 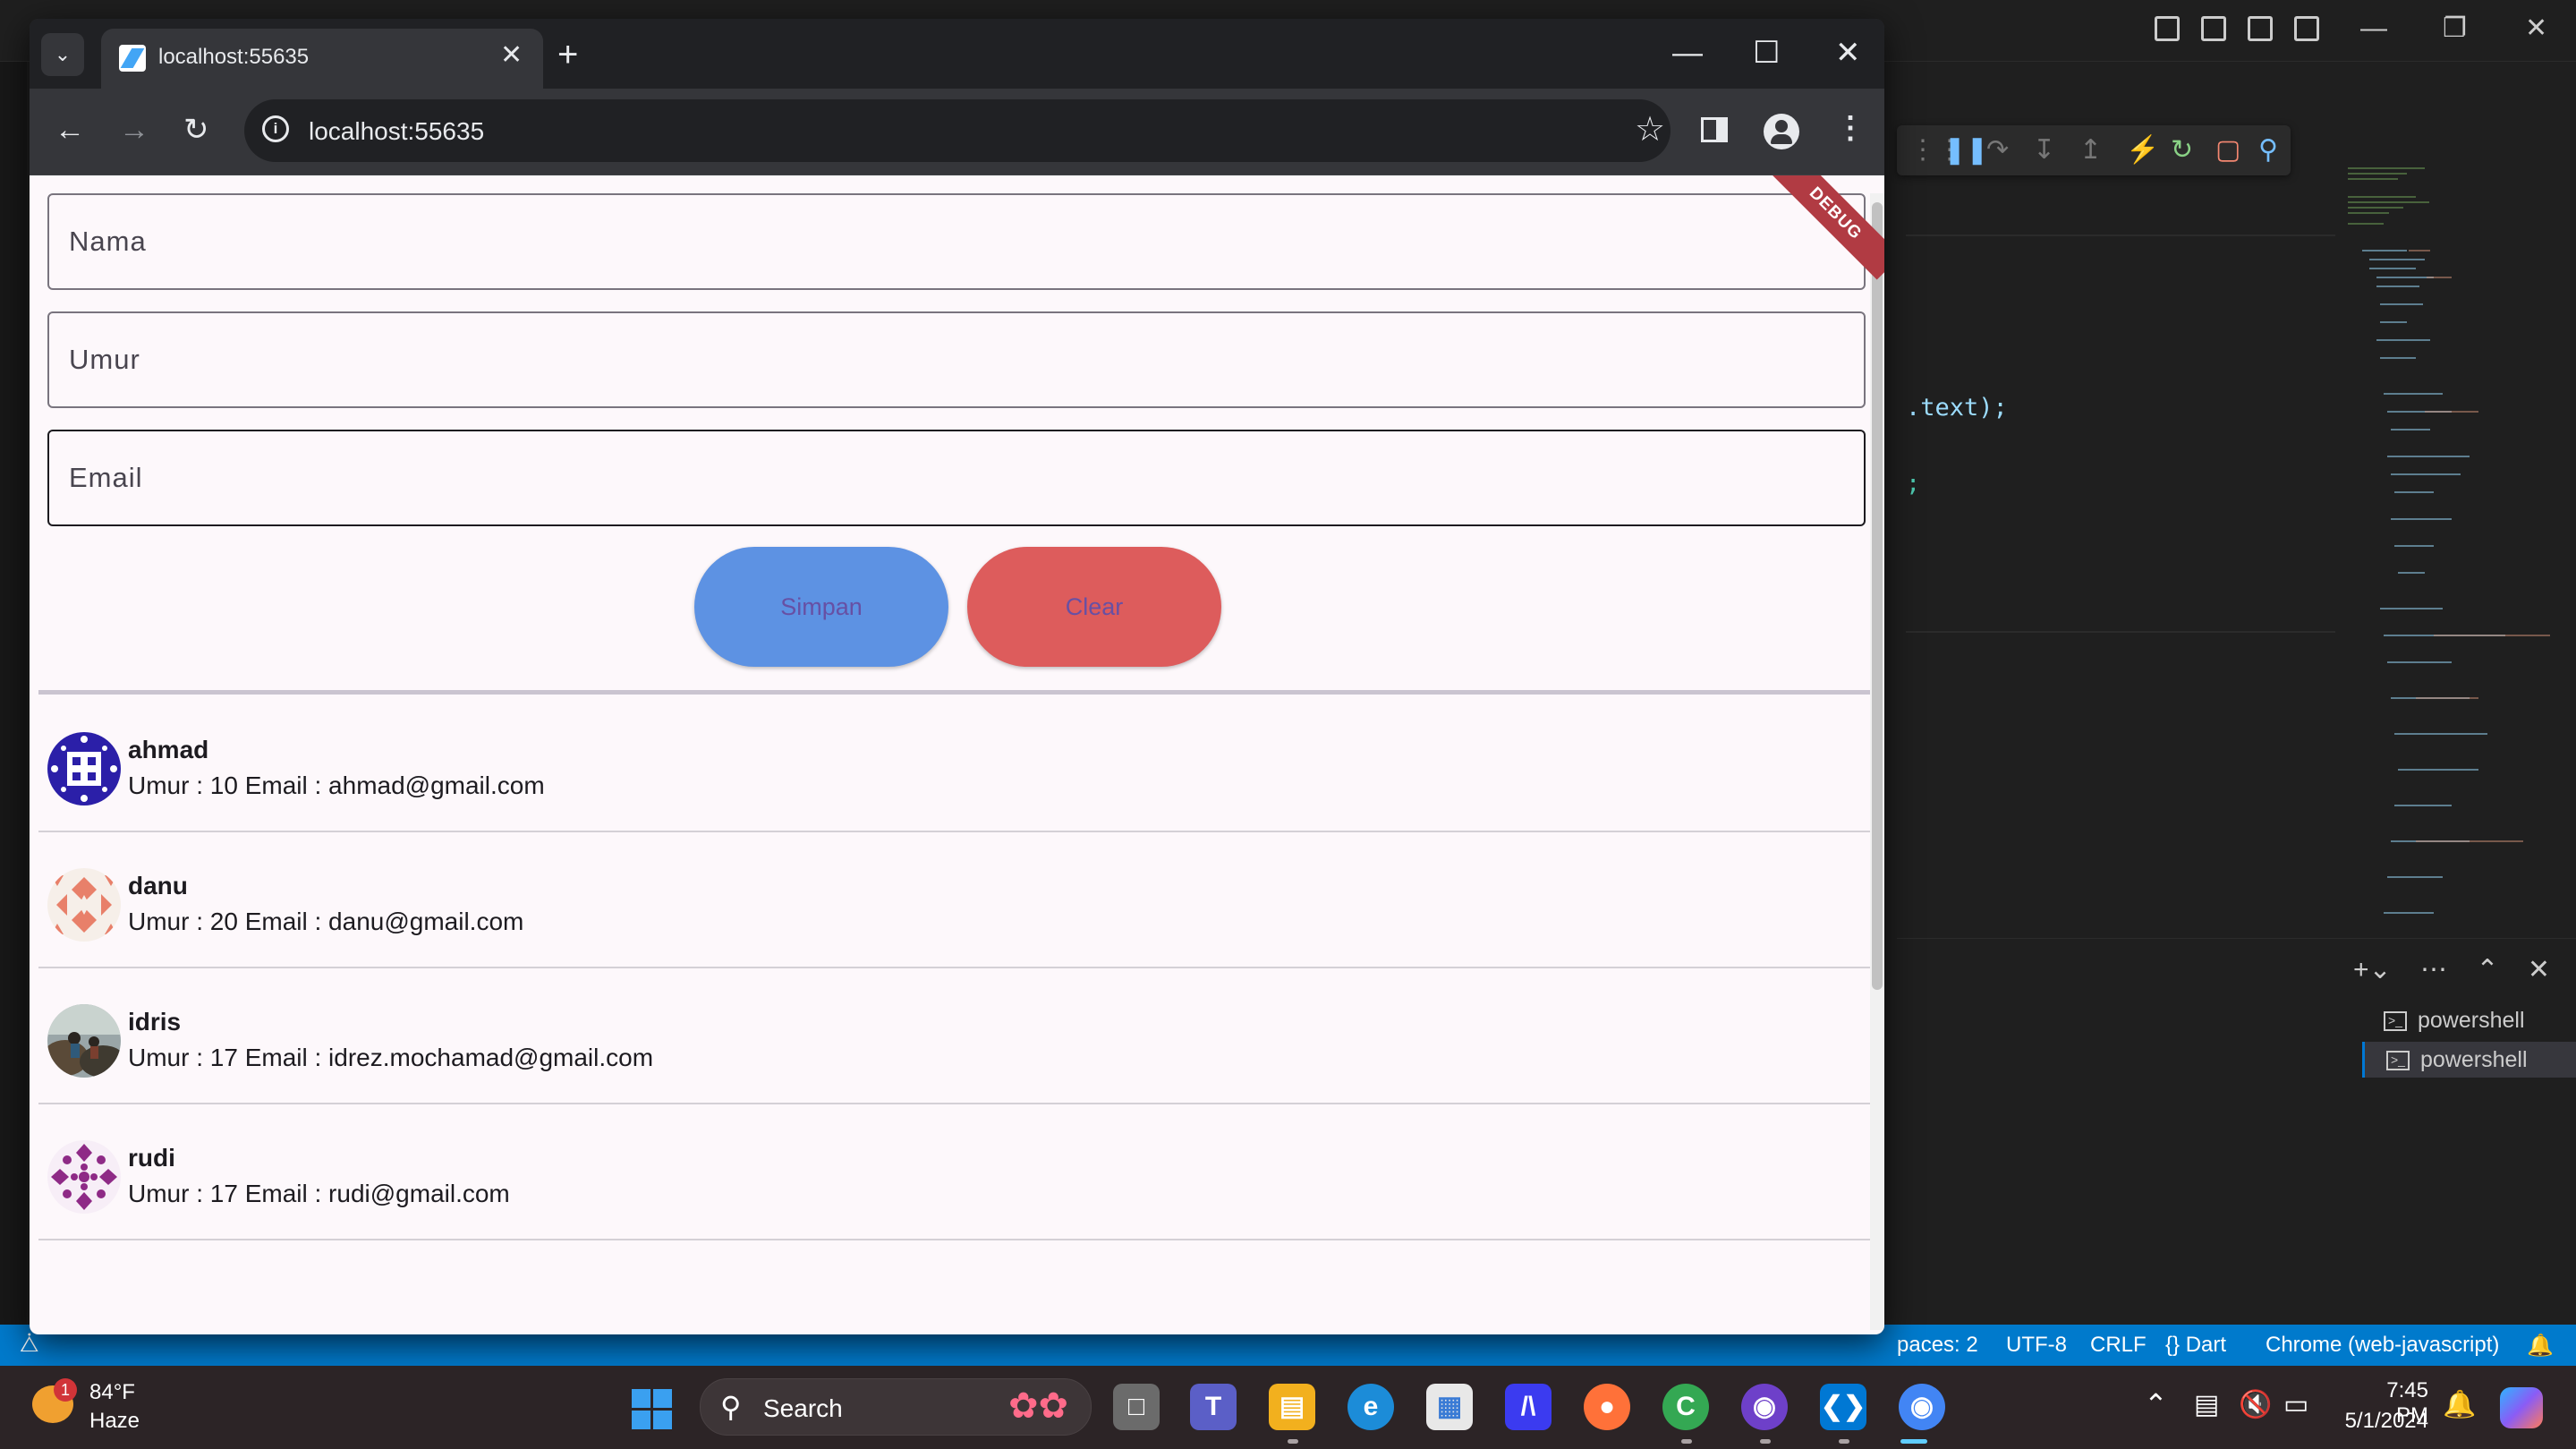 I want to click on vscode-minimize-icon: —, so click(x=2373, y=29).